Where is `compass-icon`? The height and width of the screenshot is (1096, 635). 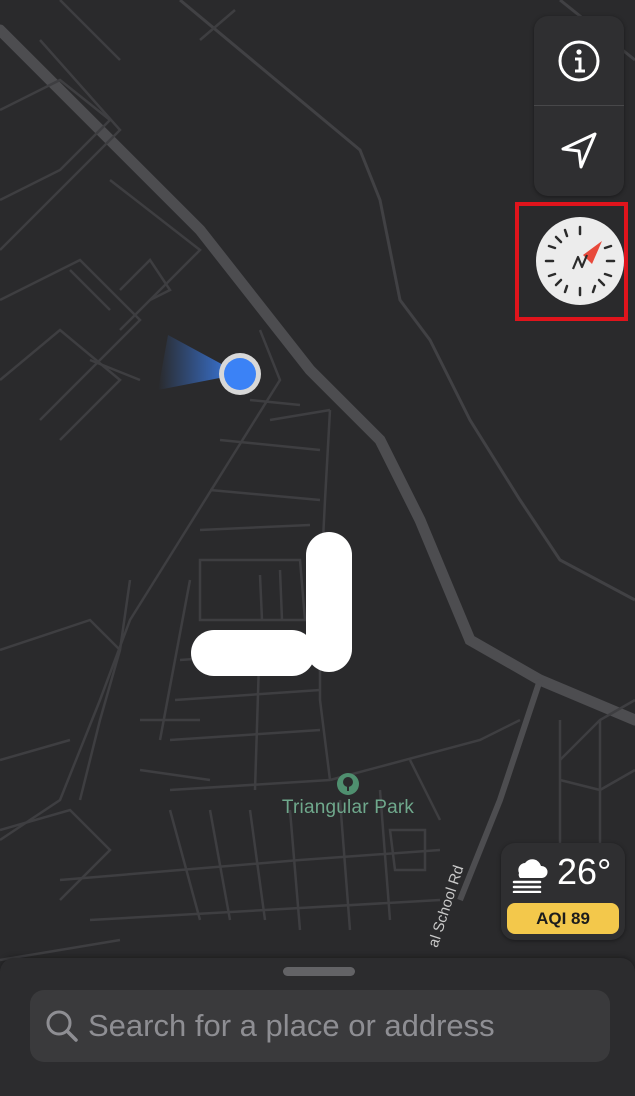 compass-icon is located at coordinates (580, 261).